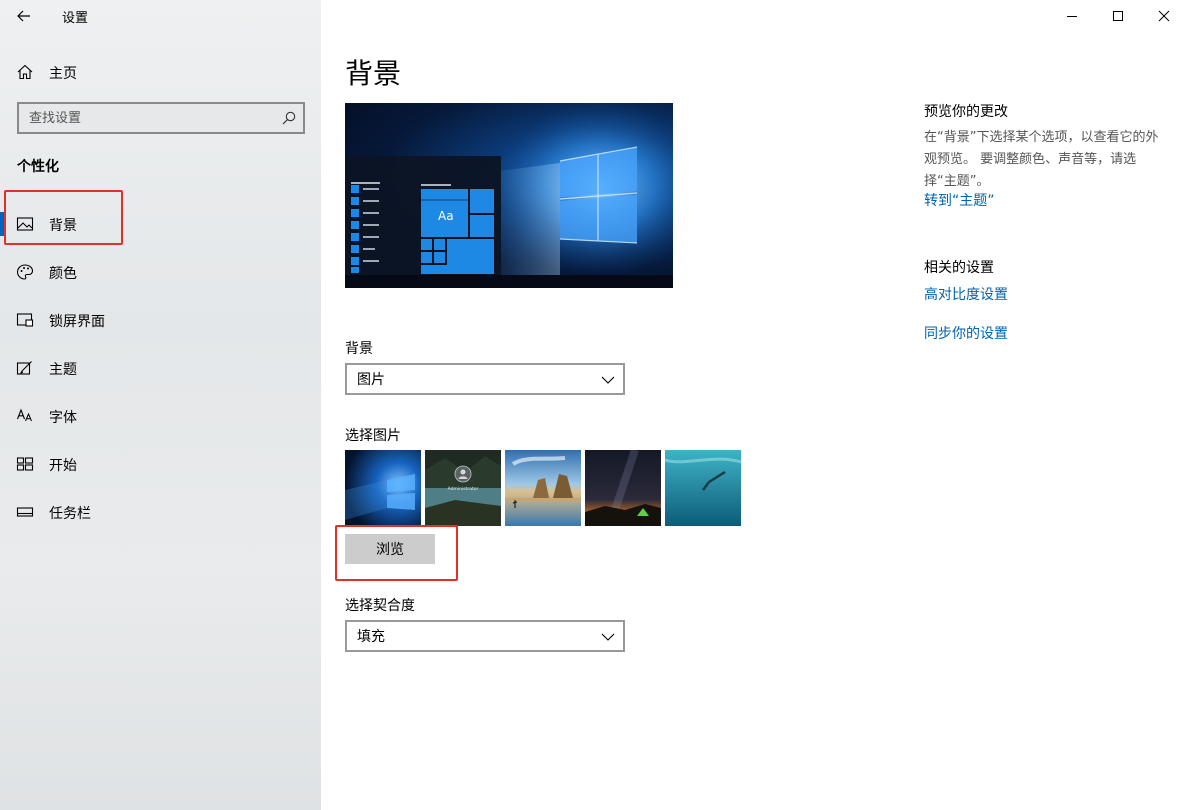 This screenshot has width=1187, height=810. I want to click on titlebar-left: 设置, so click(160, 16).